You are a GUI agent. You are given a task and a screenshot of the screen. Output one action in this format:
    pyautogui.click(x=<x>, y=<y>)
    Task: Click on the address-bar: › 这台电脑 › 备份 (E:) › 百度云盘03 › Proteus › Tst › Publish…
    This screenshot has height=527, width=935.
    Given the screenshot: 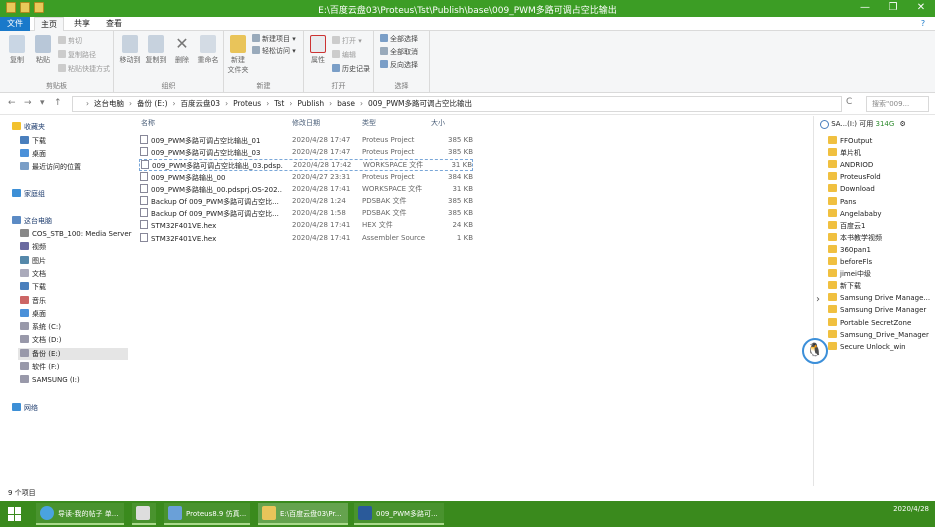 What is the action you would take?
    pyautogui.click(x=457, y=104)
    